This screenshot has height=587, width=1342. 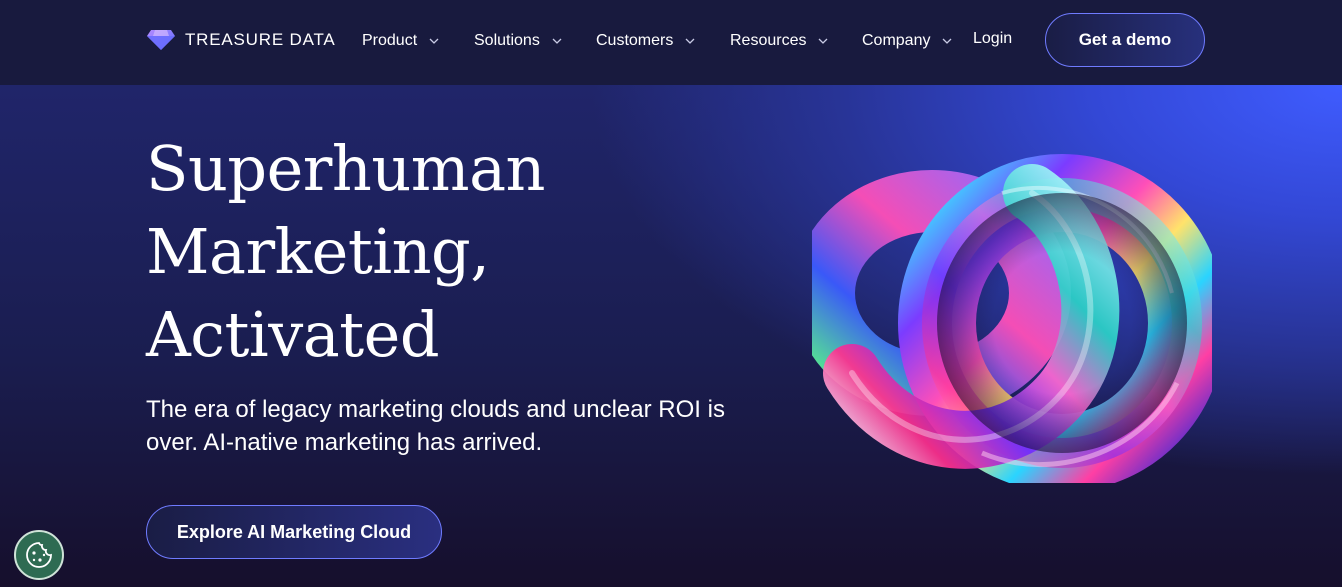 I want to click on nav-item-solutions: Solutions, so click(x=518, y=41).